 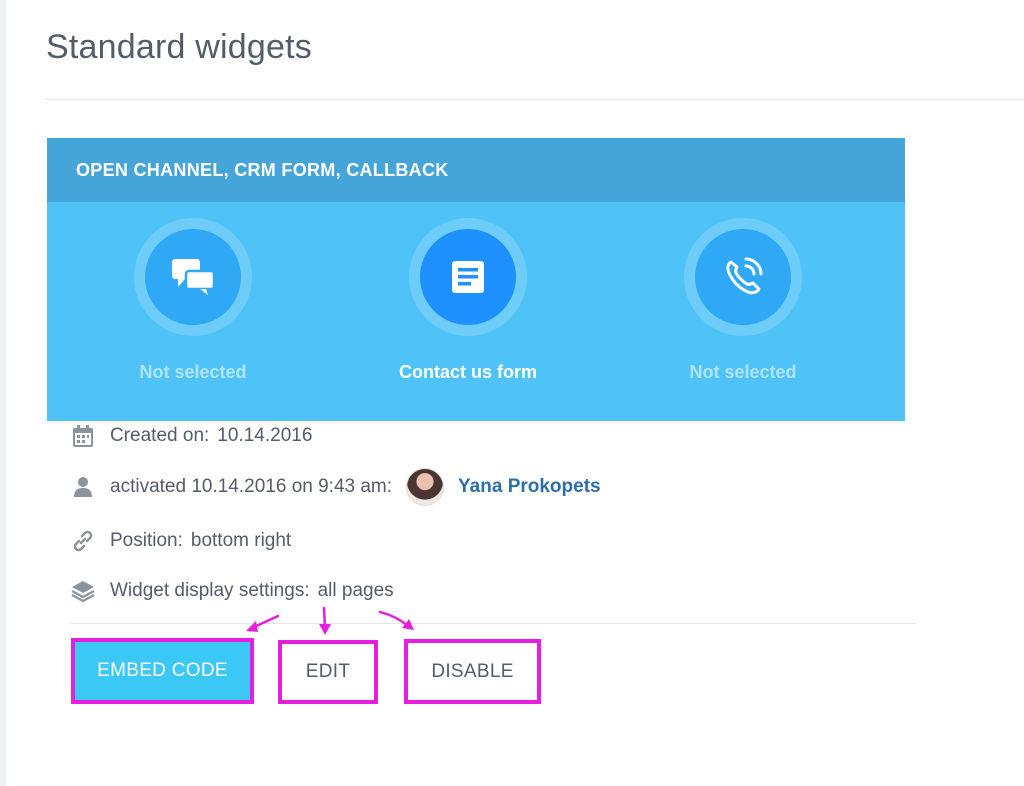 I want to click on disable-button: DISABLE, so click(x=472, y=671).